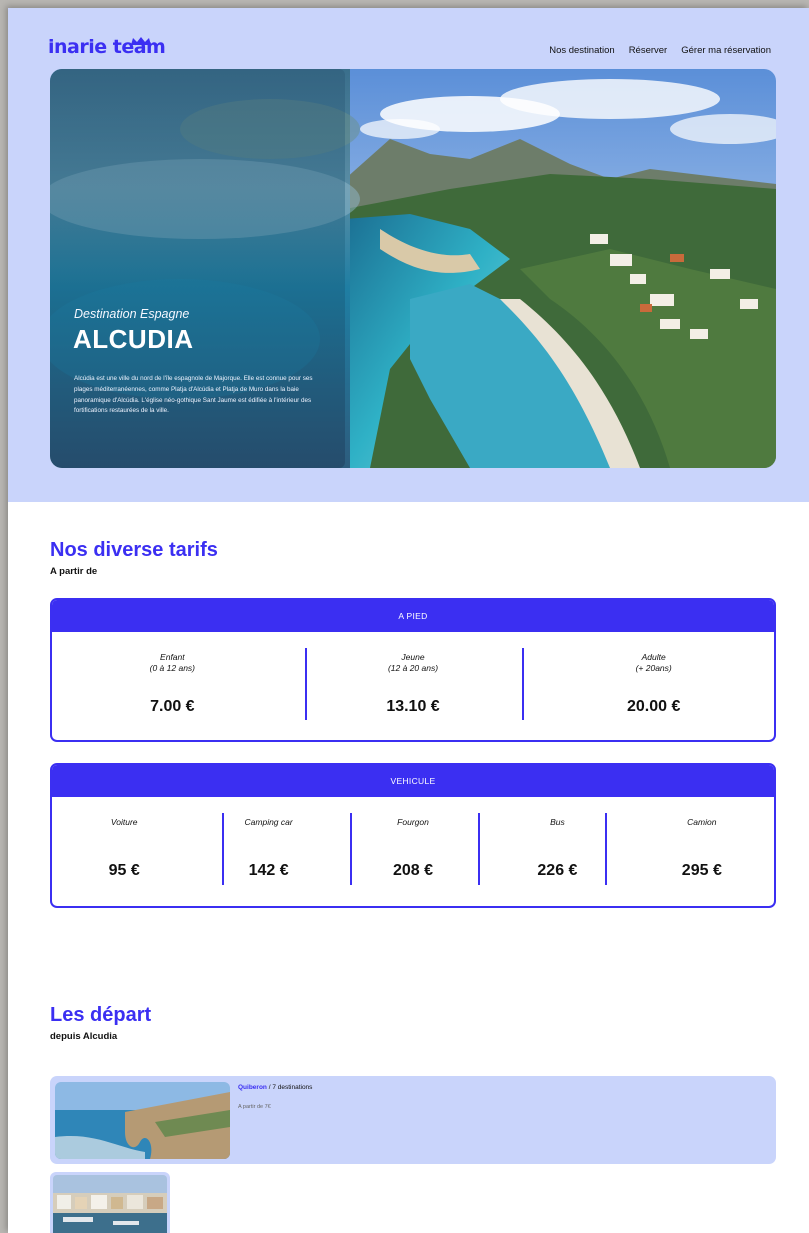 Image resolution: width=809 pixels, height=1233 pixels. What do you see at coordinates (290, 1087) in the screenshot?
I see `depart-destinations: / 7 destinations` at bounding box center [290, 1087].